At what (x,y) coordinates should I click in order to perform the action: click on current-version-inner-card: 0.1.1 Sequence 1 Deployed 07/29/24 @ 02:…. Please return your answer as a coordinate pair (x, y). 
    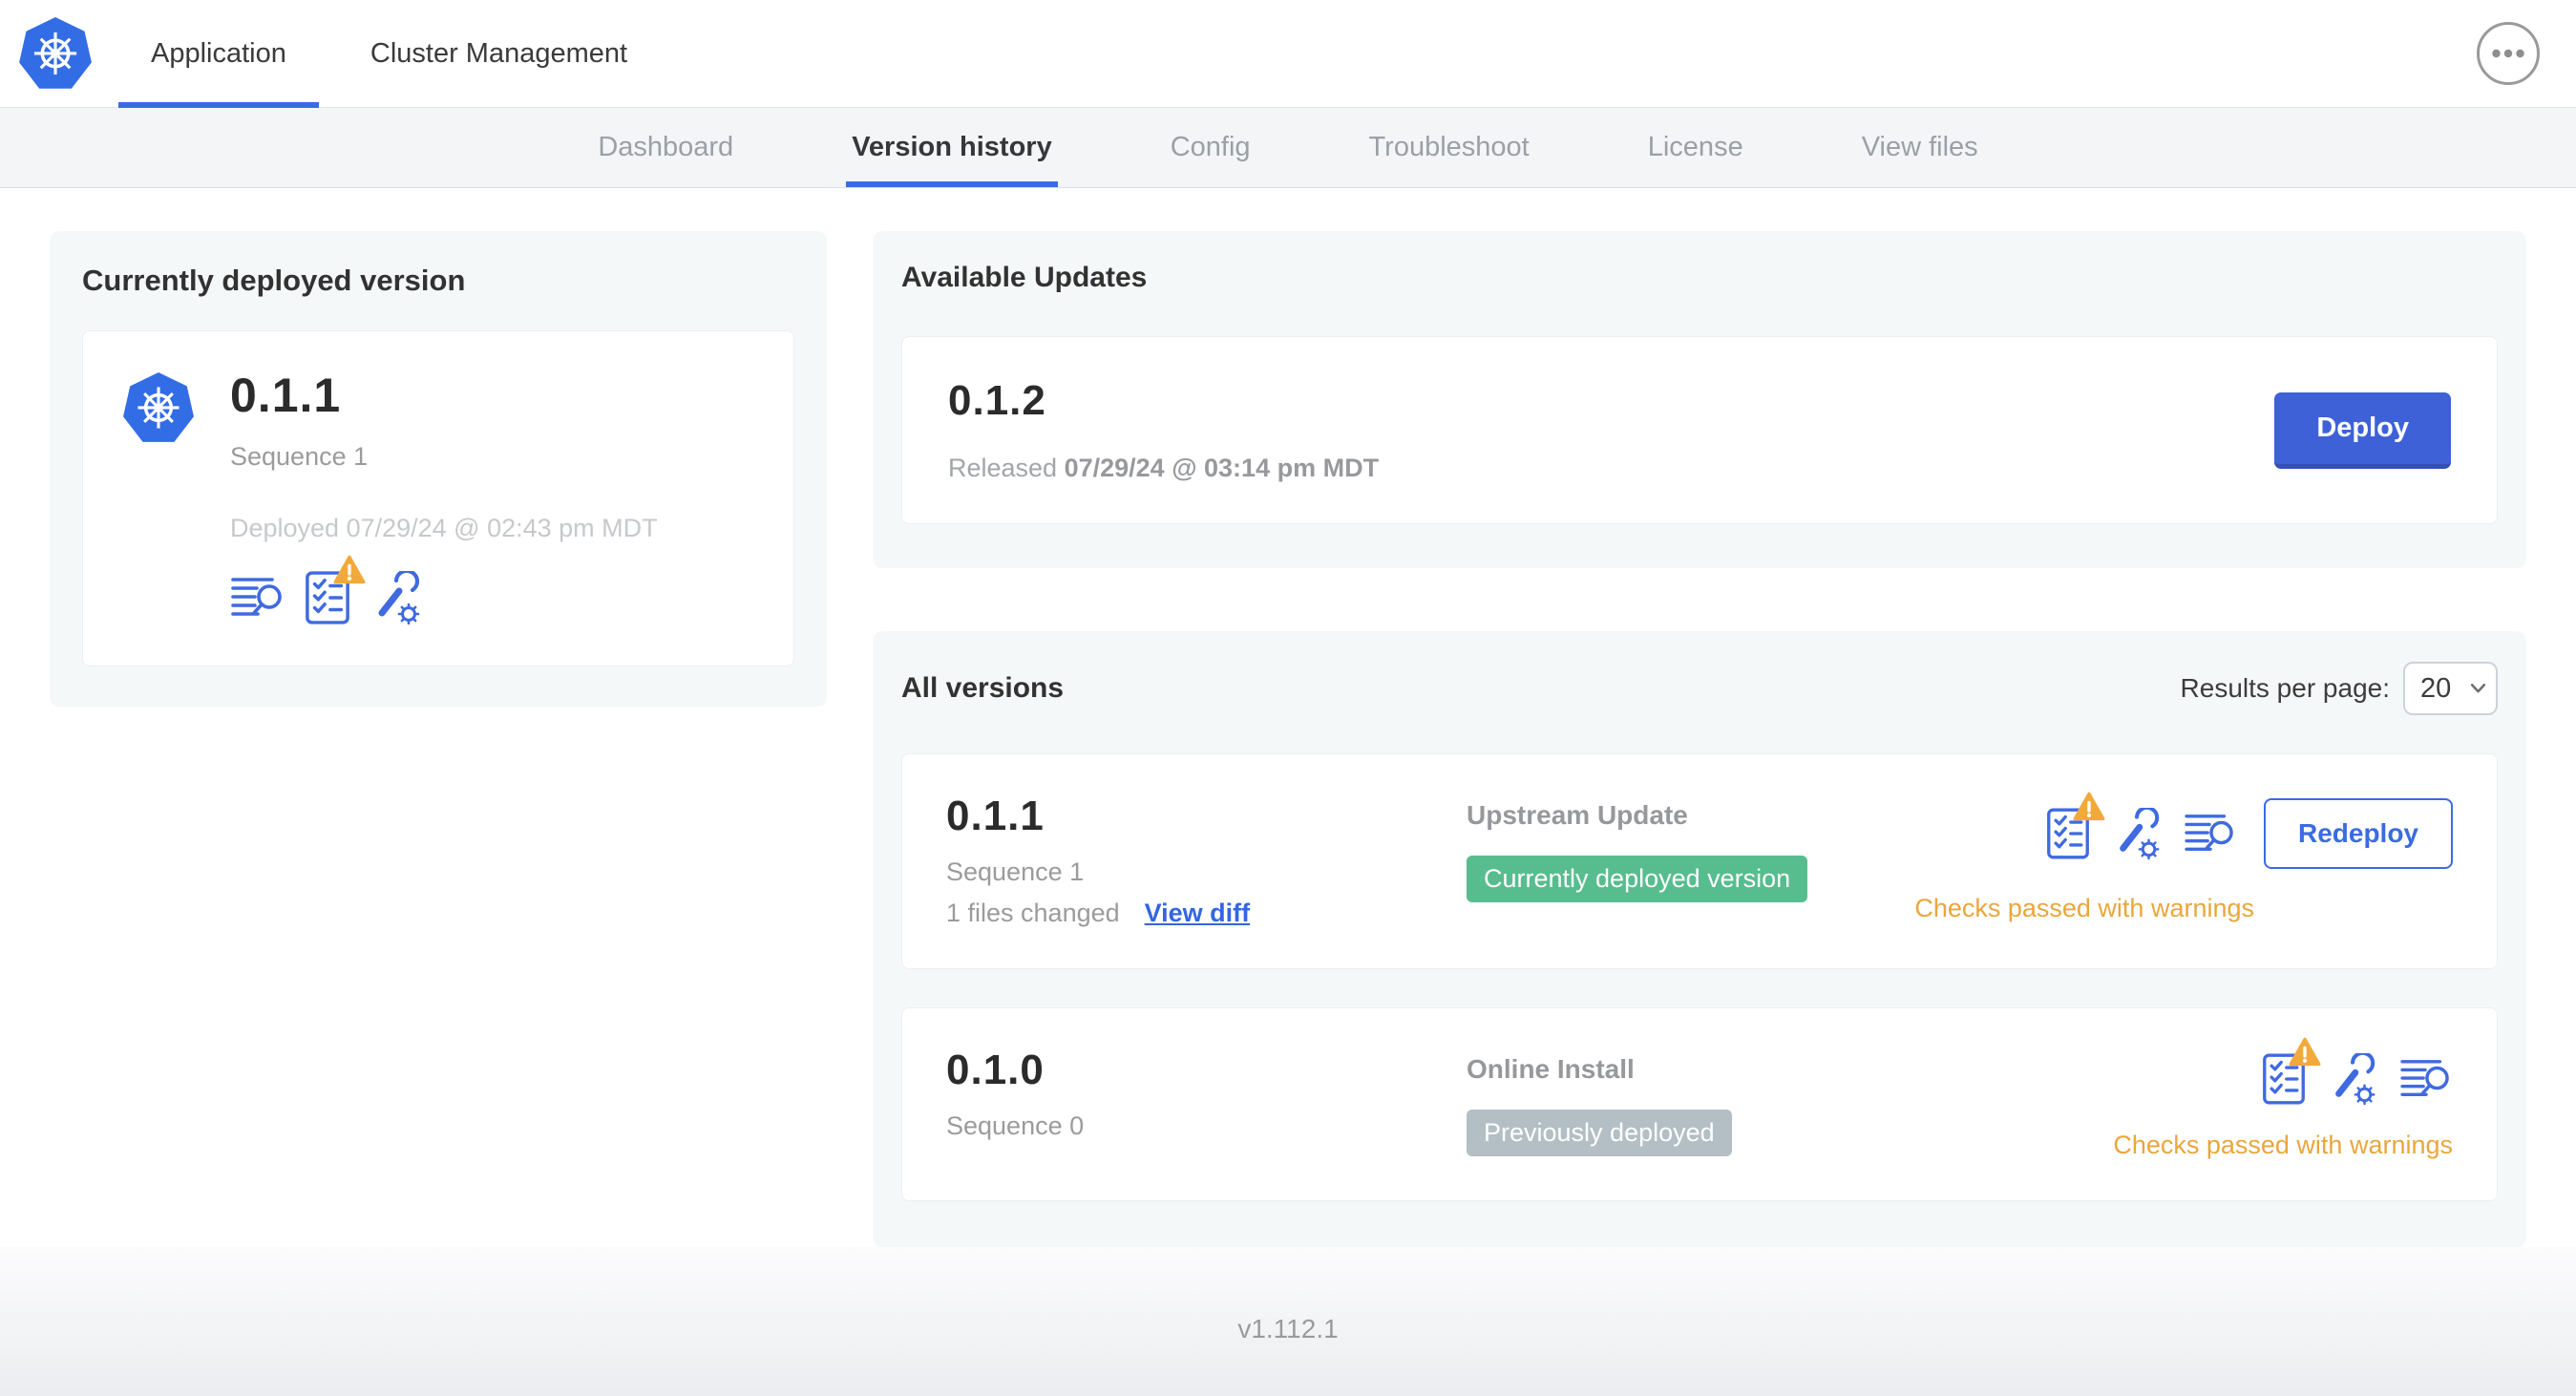
    Looking at the image, I should click on (438, 498).